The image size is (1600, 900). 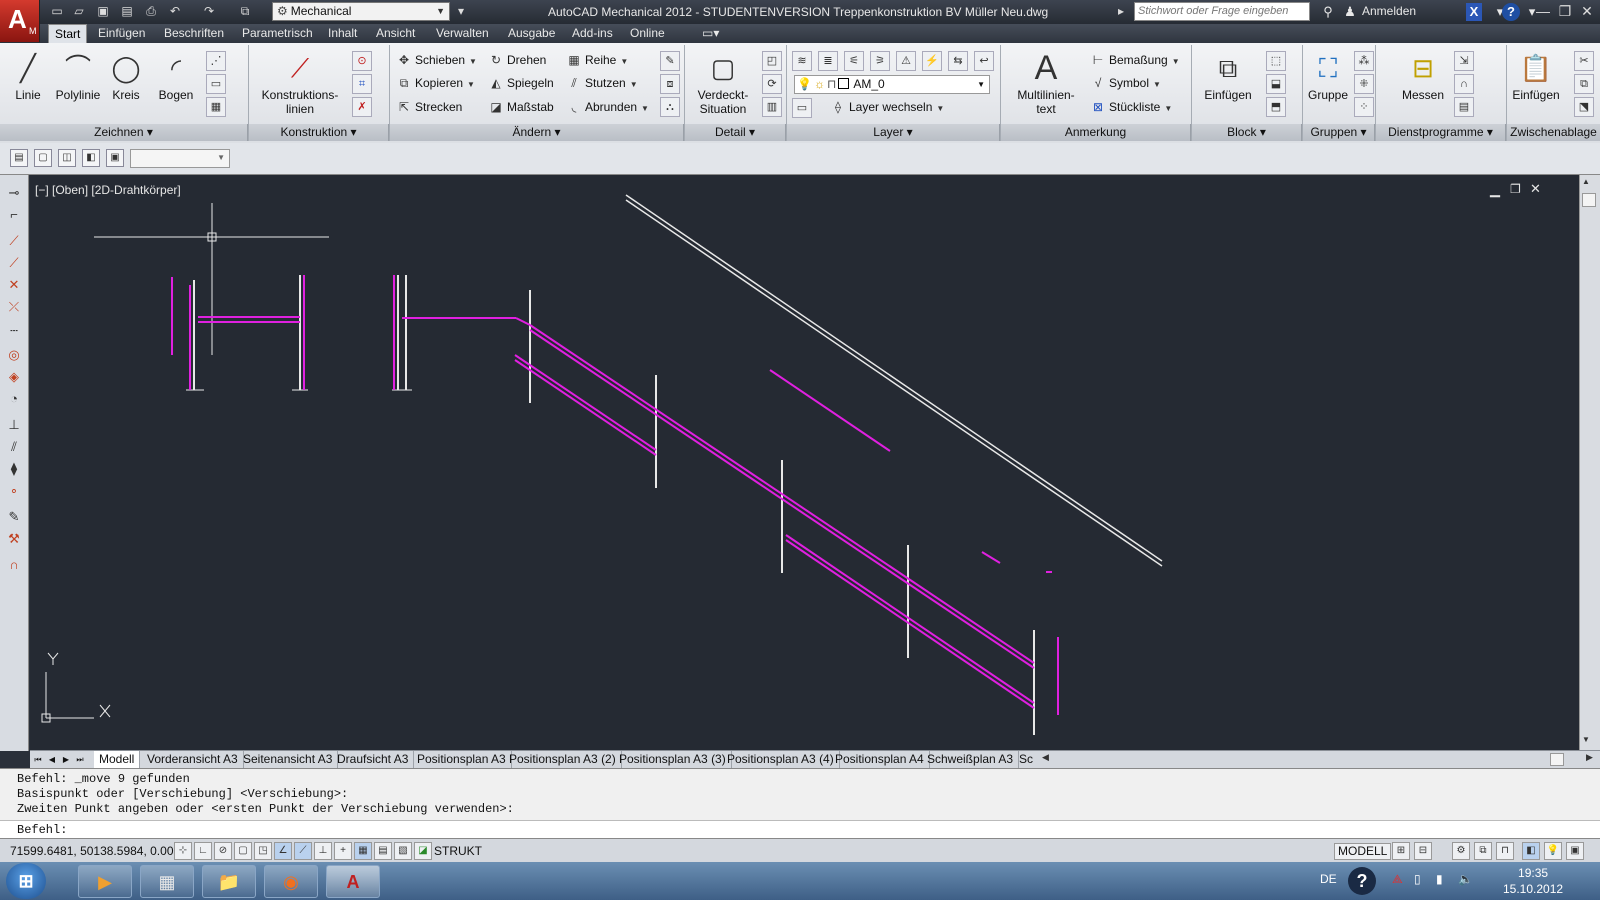 I want to click on tab-seitenansicht: Seitenansicht A3, so click(x=288, y=759).